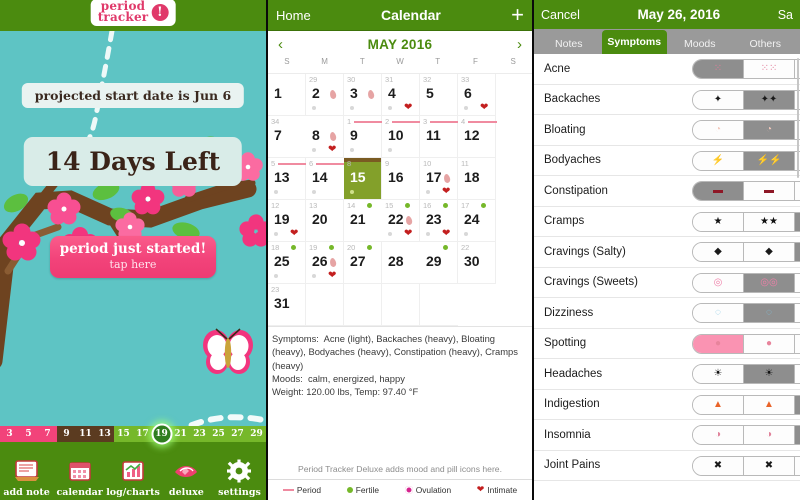 This screenshot has width=800, height=500. I want to click on indigestion-heavy-icon-button: ▲, so click(797, 404).